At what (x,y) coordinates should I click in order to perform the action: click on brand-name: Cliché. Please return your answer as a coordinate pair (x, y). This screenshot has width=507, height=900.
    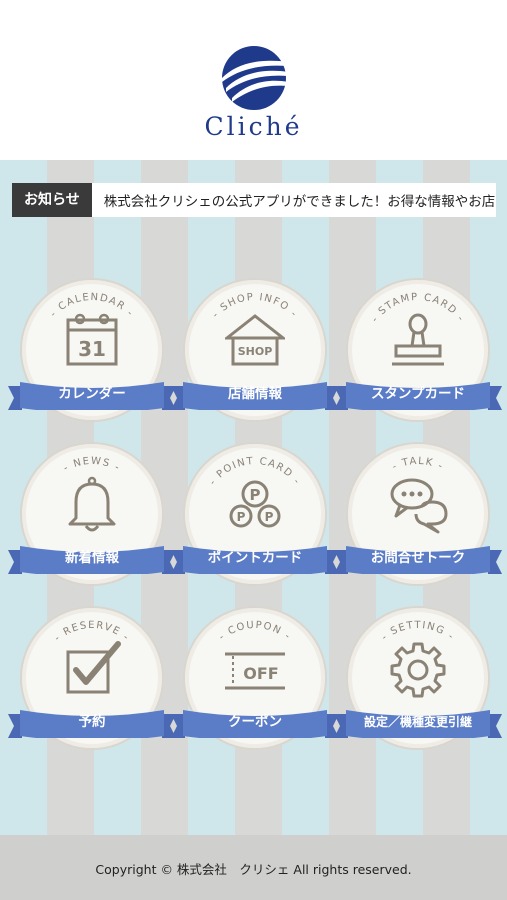
    Looking at the image, I should click on (253, 126).